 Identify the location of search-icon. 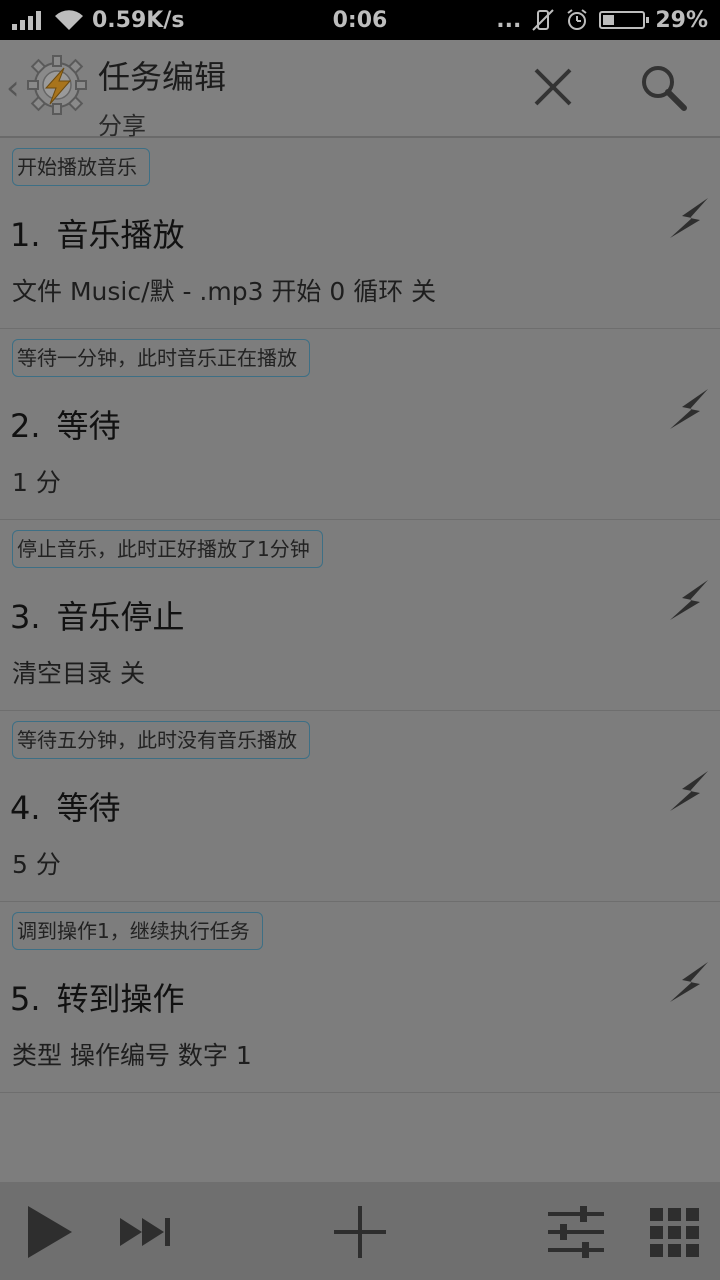
(663, 87).